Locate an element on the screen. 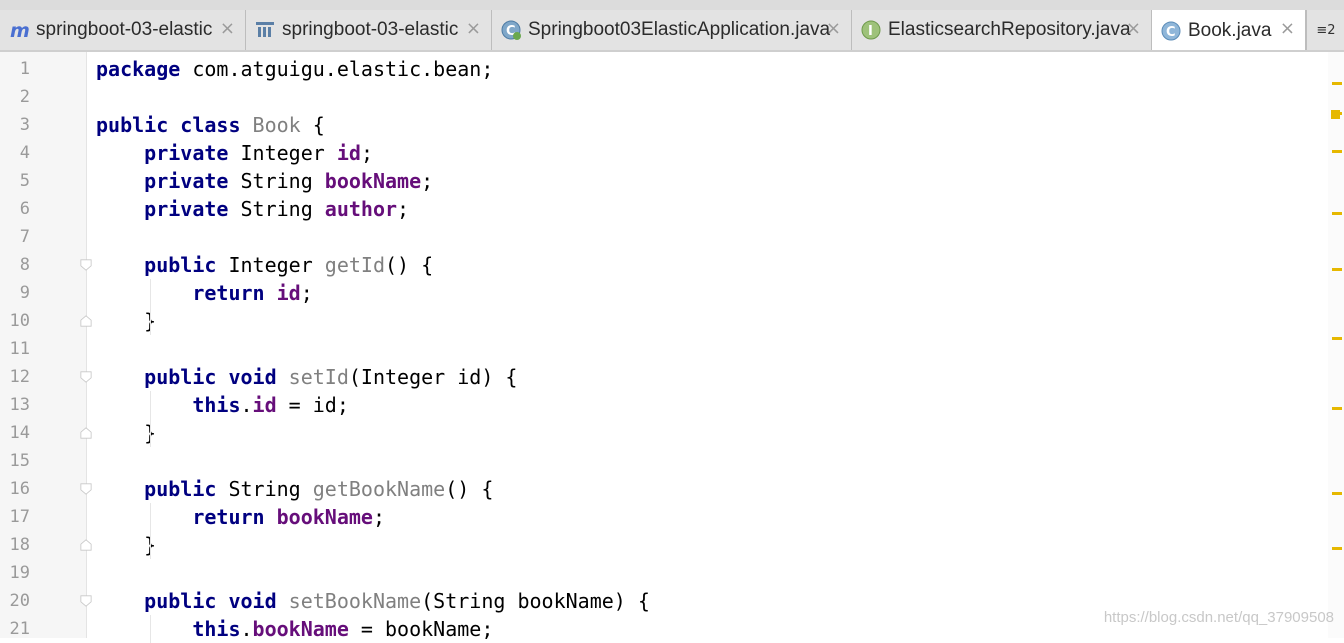  line-number: 12 is located at coordinates (15, 377).